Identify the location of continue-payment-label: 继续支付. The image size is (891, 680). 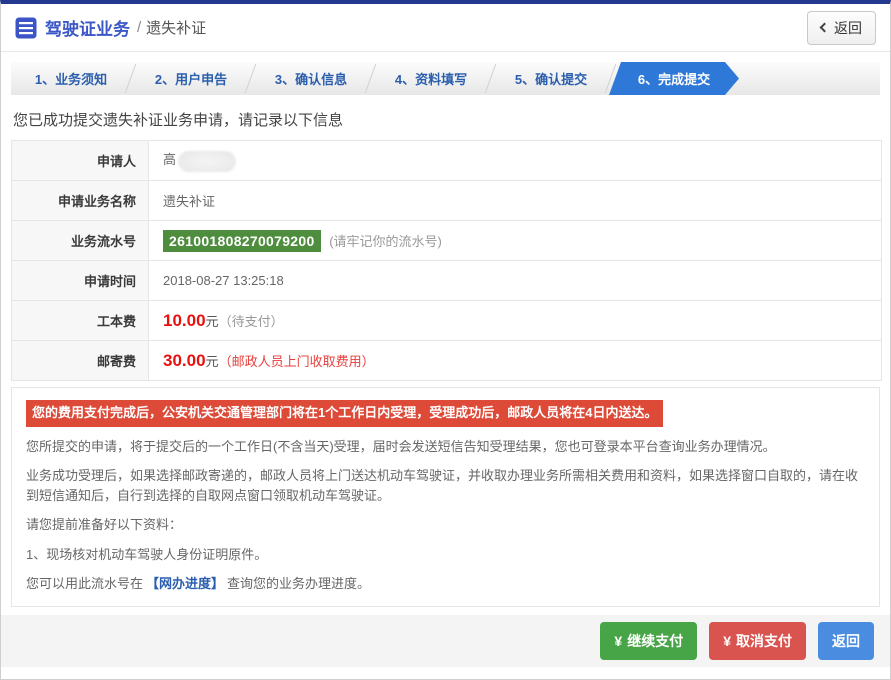
(655, 640).